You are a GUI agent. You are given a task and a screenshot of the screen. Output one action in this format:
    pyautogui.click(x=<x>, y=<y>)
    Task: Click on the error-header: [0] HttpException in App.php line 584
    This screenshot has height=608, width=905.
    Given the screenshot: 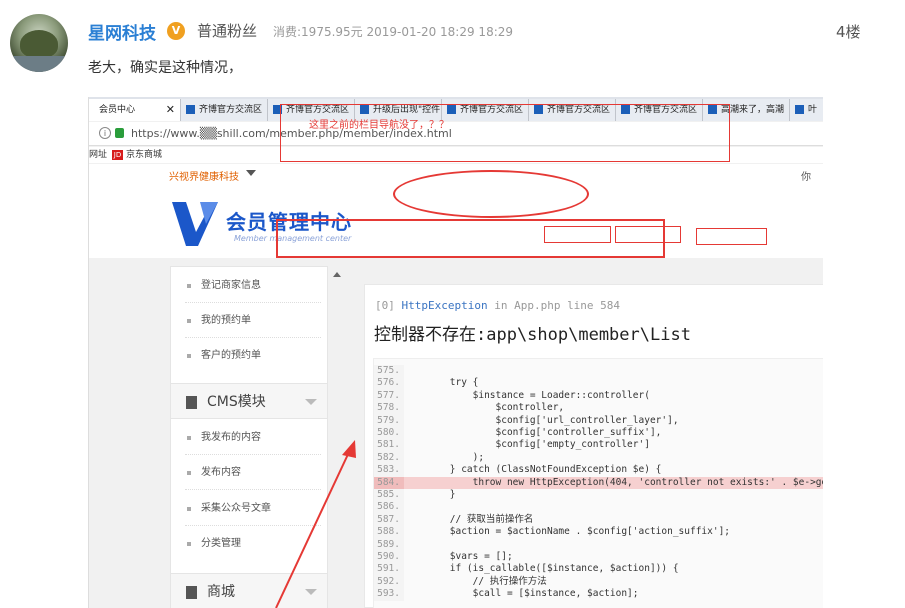 What is the action you would take?
    pyautogui.click(x=497, y=305)
    